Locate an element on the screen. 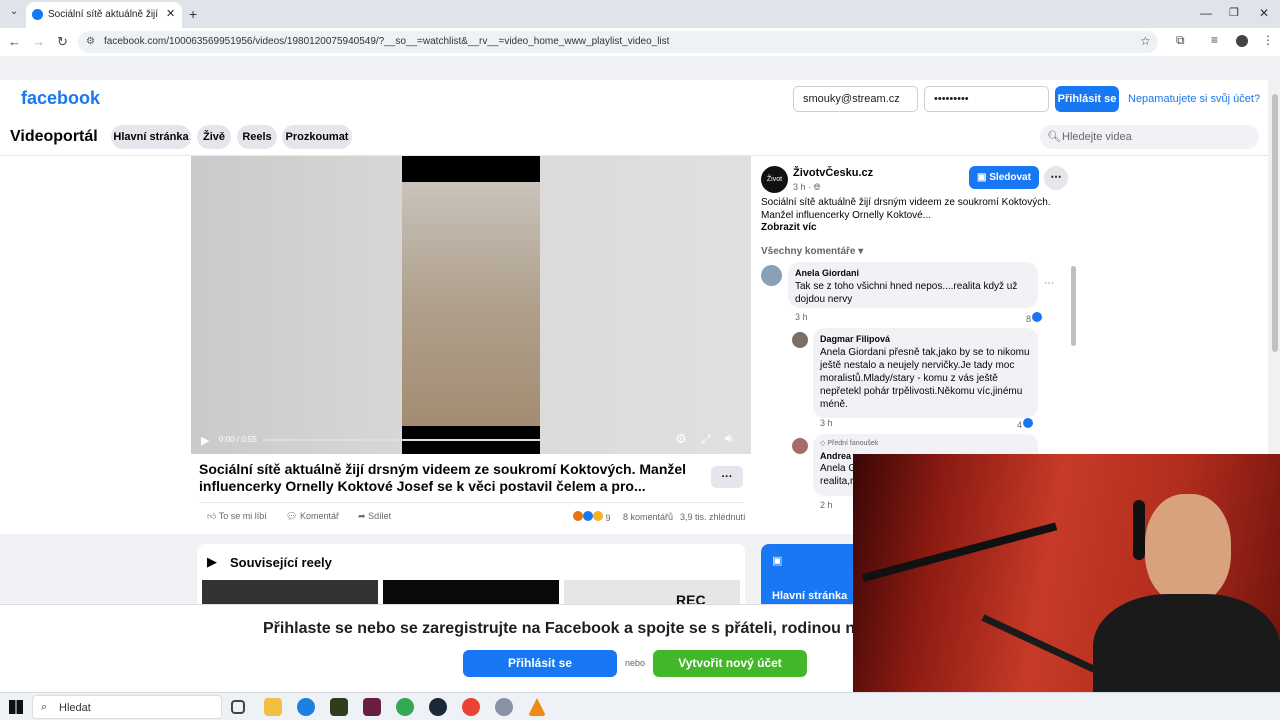 This screenshot has height=720, width=1280. reels-icon: ▶ is located at coordinates (212, 561).